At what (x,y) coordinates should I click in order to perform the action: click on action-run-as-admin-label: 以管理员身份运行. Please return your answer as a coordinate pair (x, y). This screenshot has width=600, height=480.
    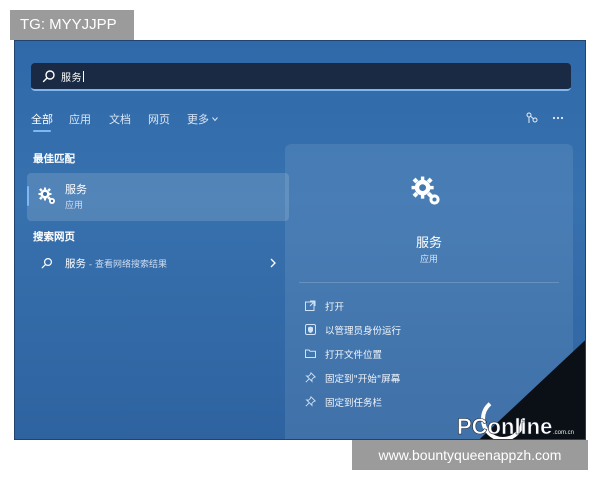
    Looking at the image, I should click on (363, 331).